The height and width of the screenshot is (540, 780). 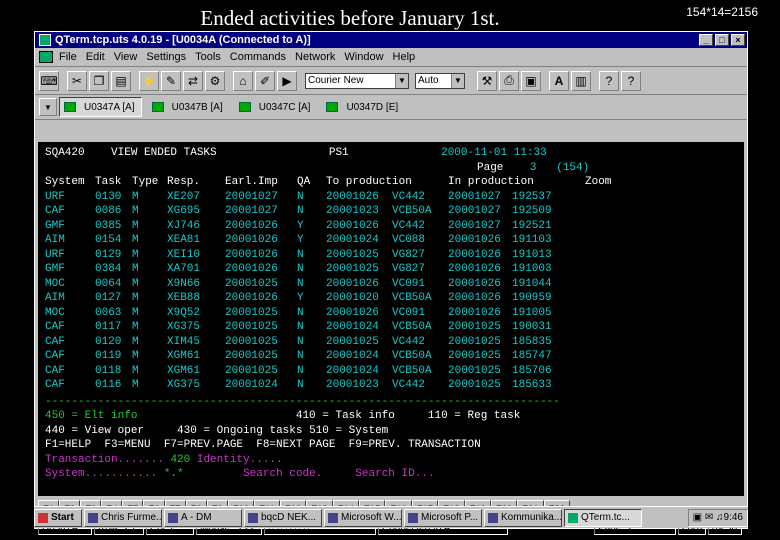 What do you see at coordinates (58, 517) in the screenshot?
I see `start-button: Start` at bounding box center [58, 517].